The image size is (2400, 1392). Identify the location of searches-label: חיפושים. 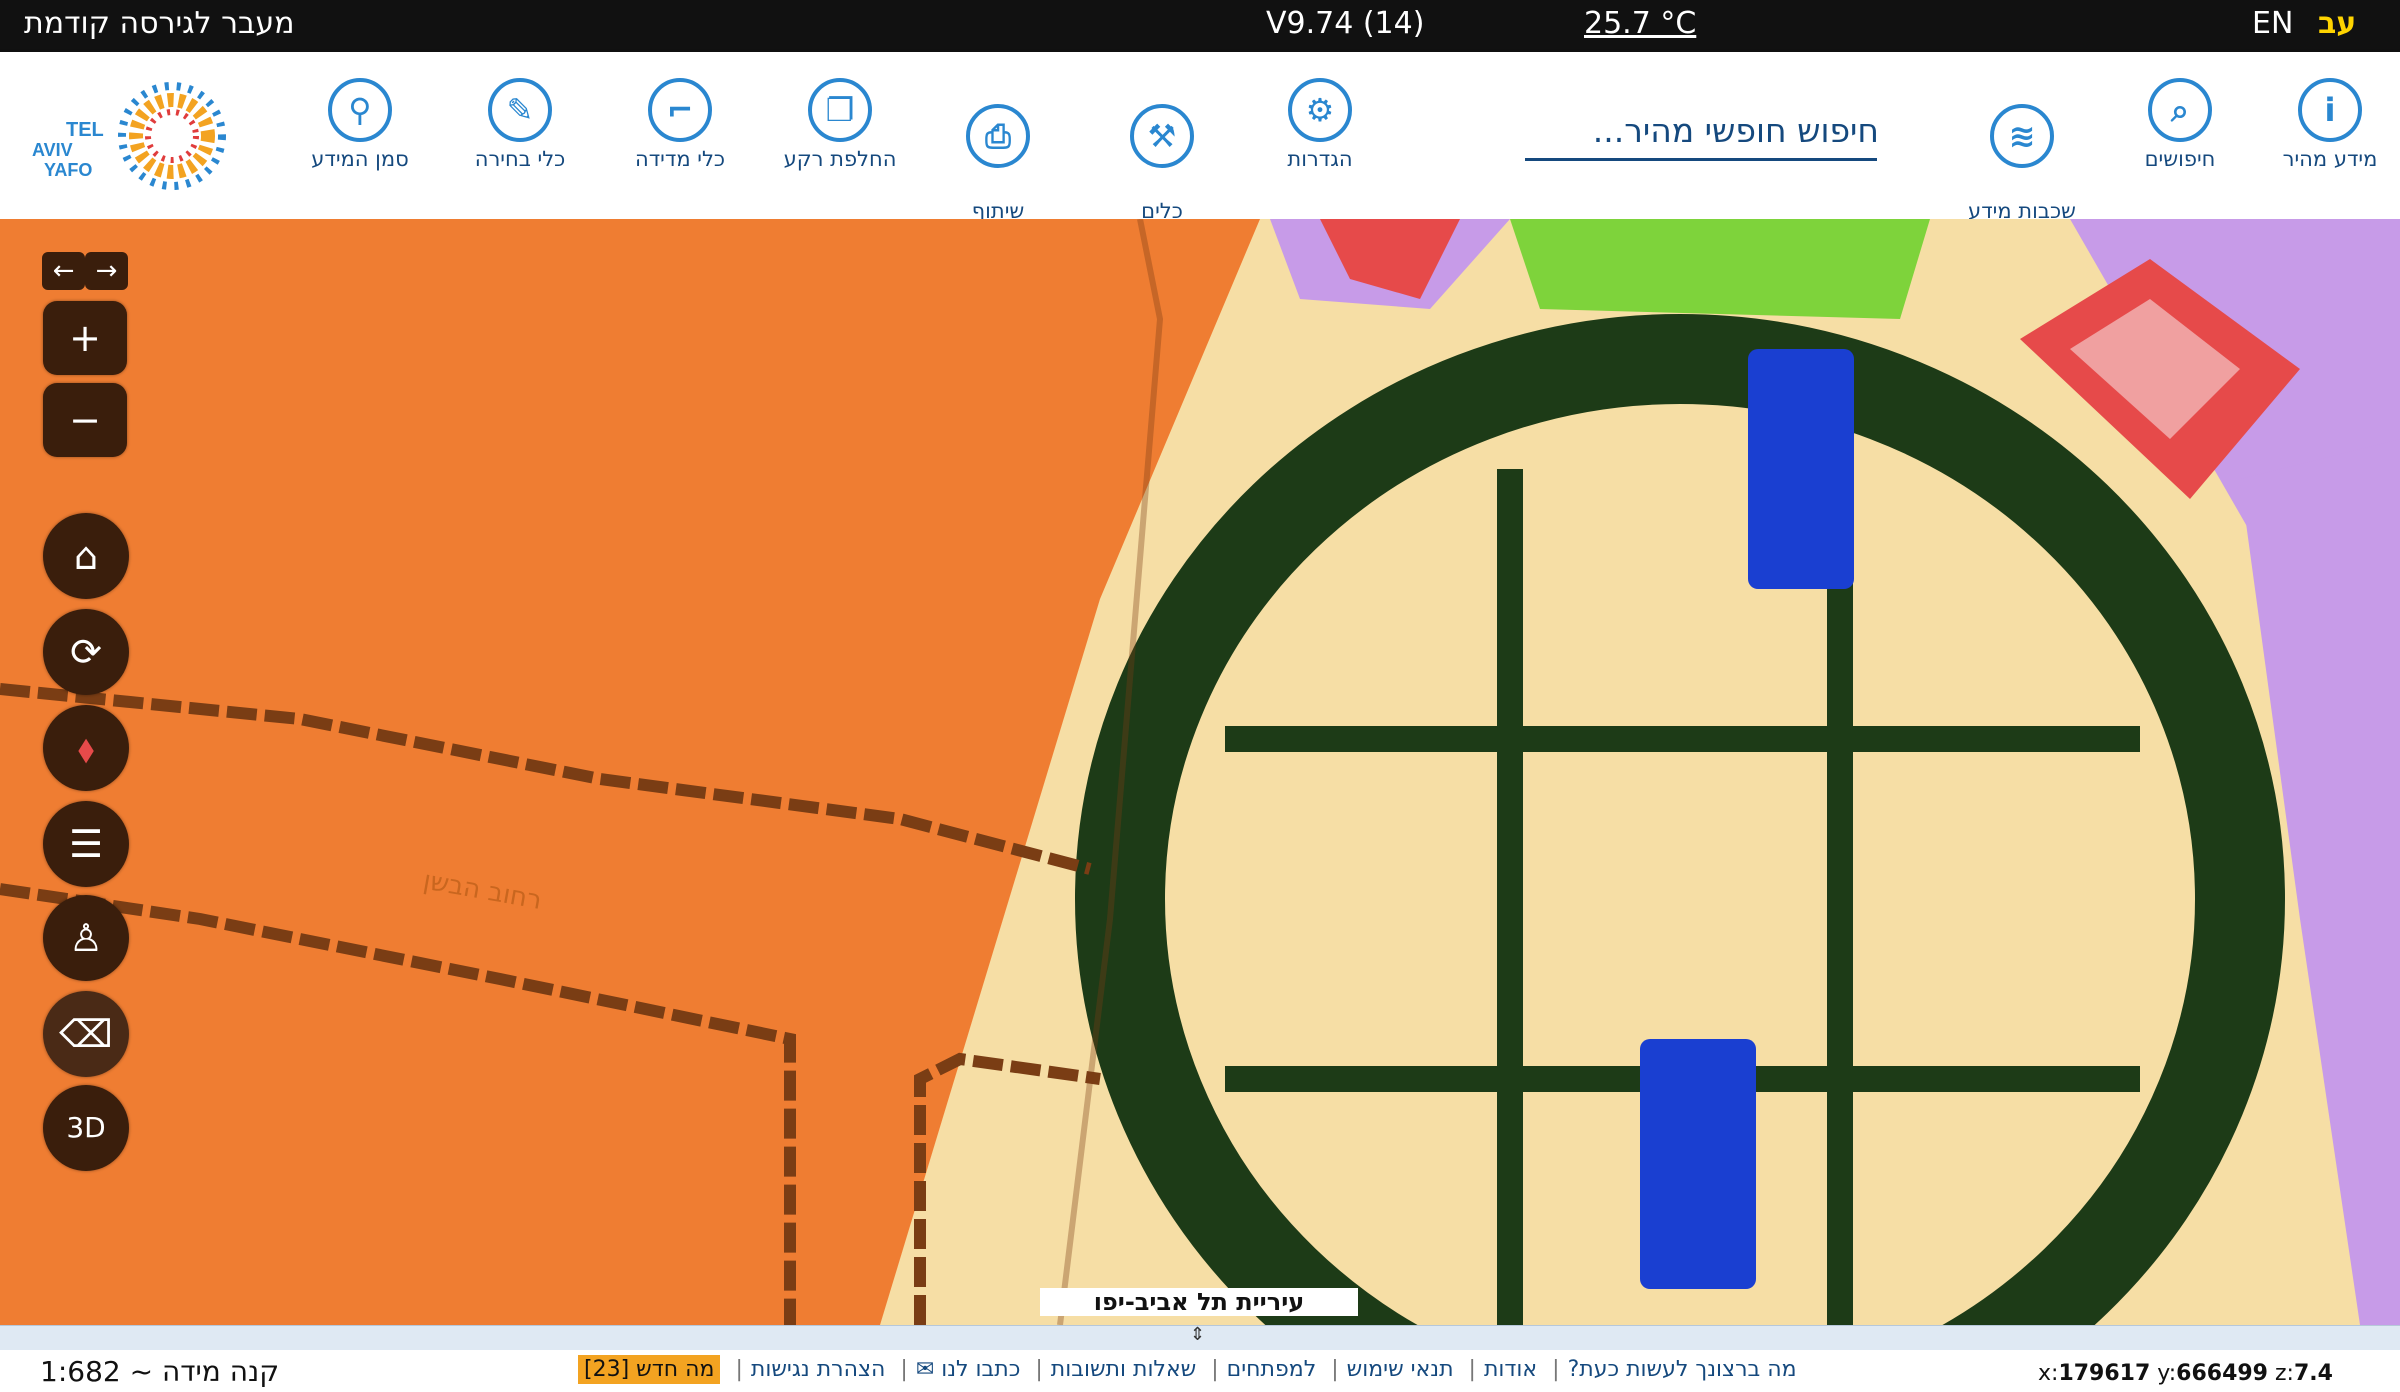
(2180, 159).